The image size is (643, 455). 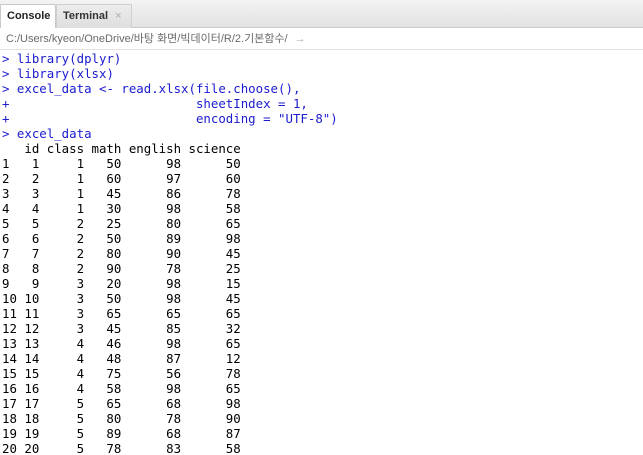 I want to click on console-command-text: excel_data, so click(x=50, y=133).